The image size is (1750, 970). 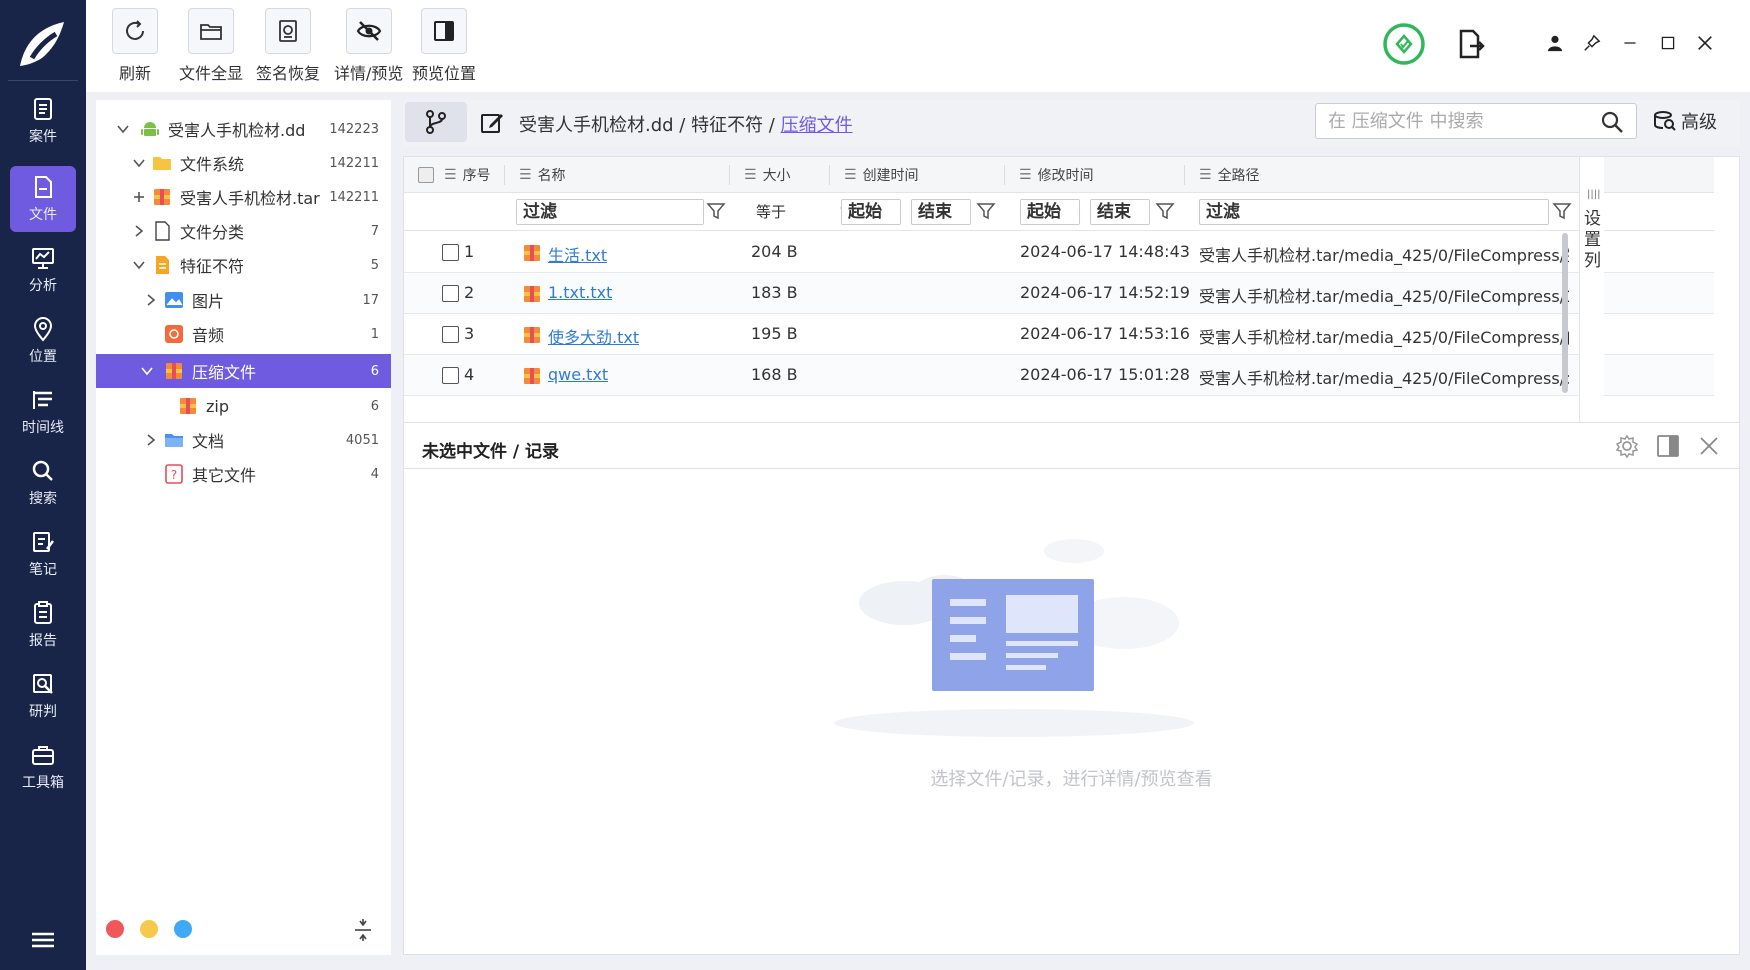 What do you see at coordinates (881, 175) in the screenshot?
I see `column-header-created: ☰ 创建时间` at bounding box center [881, 175].